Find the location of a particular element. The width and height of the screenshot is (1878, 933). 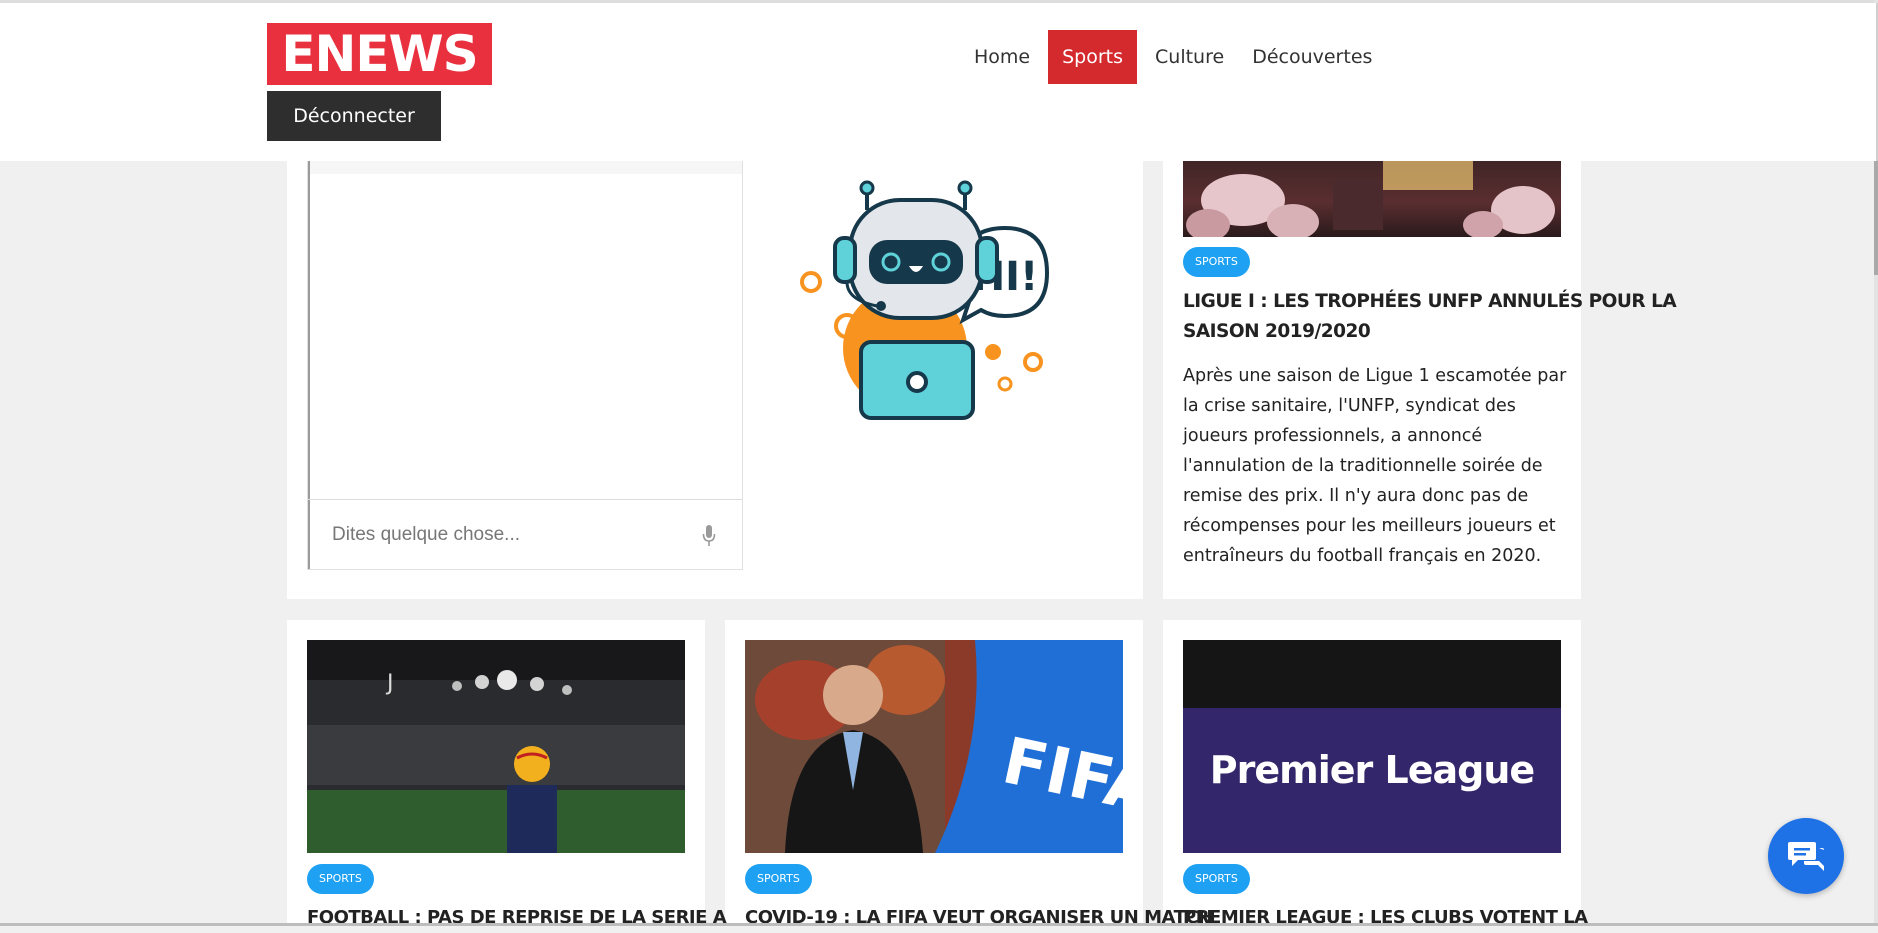

chat-input-bar is located at coordinates (525, 534).